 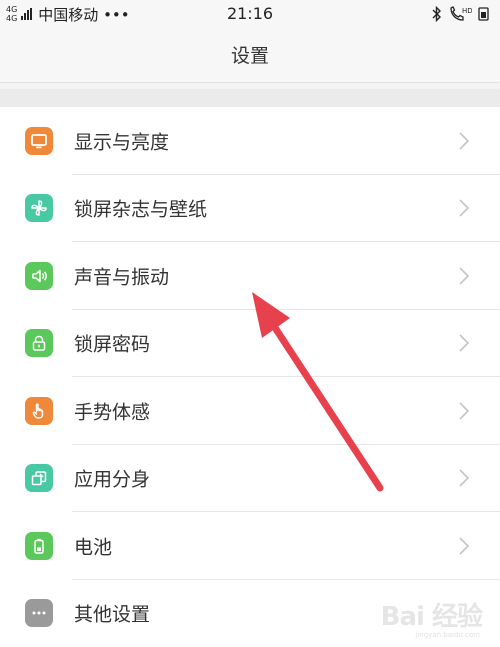 I want to click on settings-item-label: 锁屏密码, so click(x=112, y=343).